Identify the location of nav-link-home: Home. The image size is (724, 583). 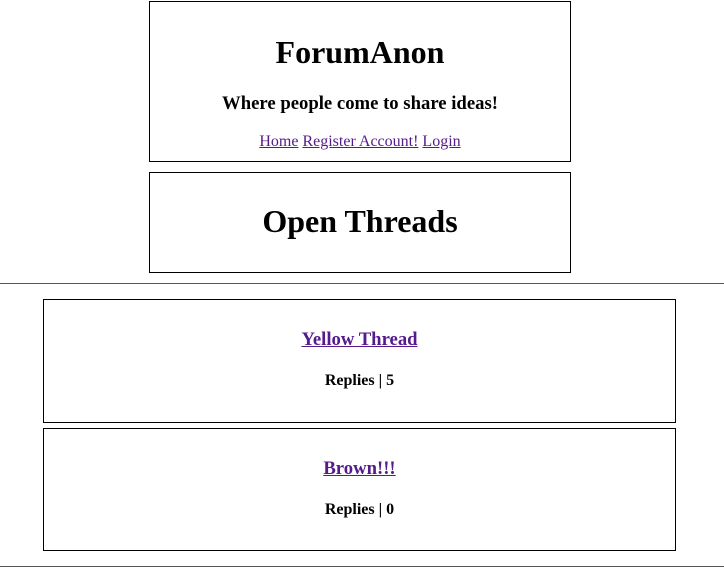
(278, 141).